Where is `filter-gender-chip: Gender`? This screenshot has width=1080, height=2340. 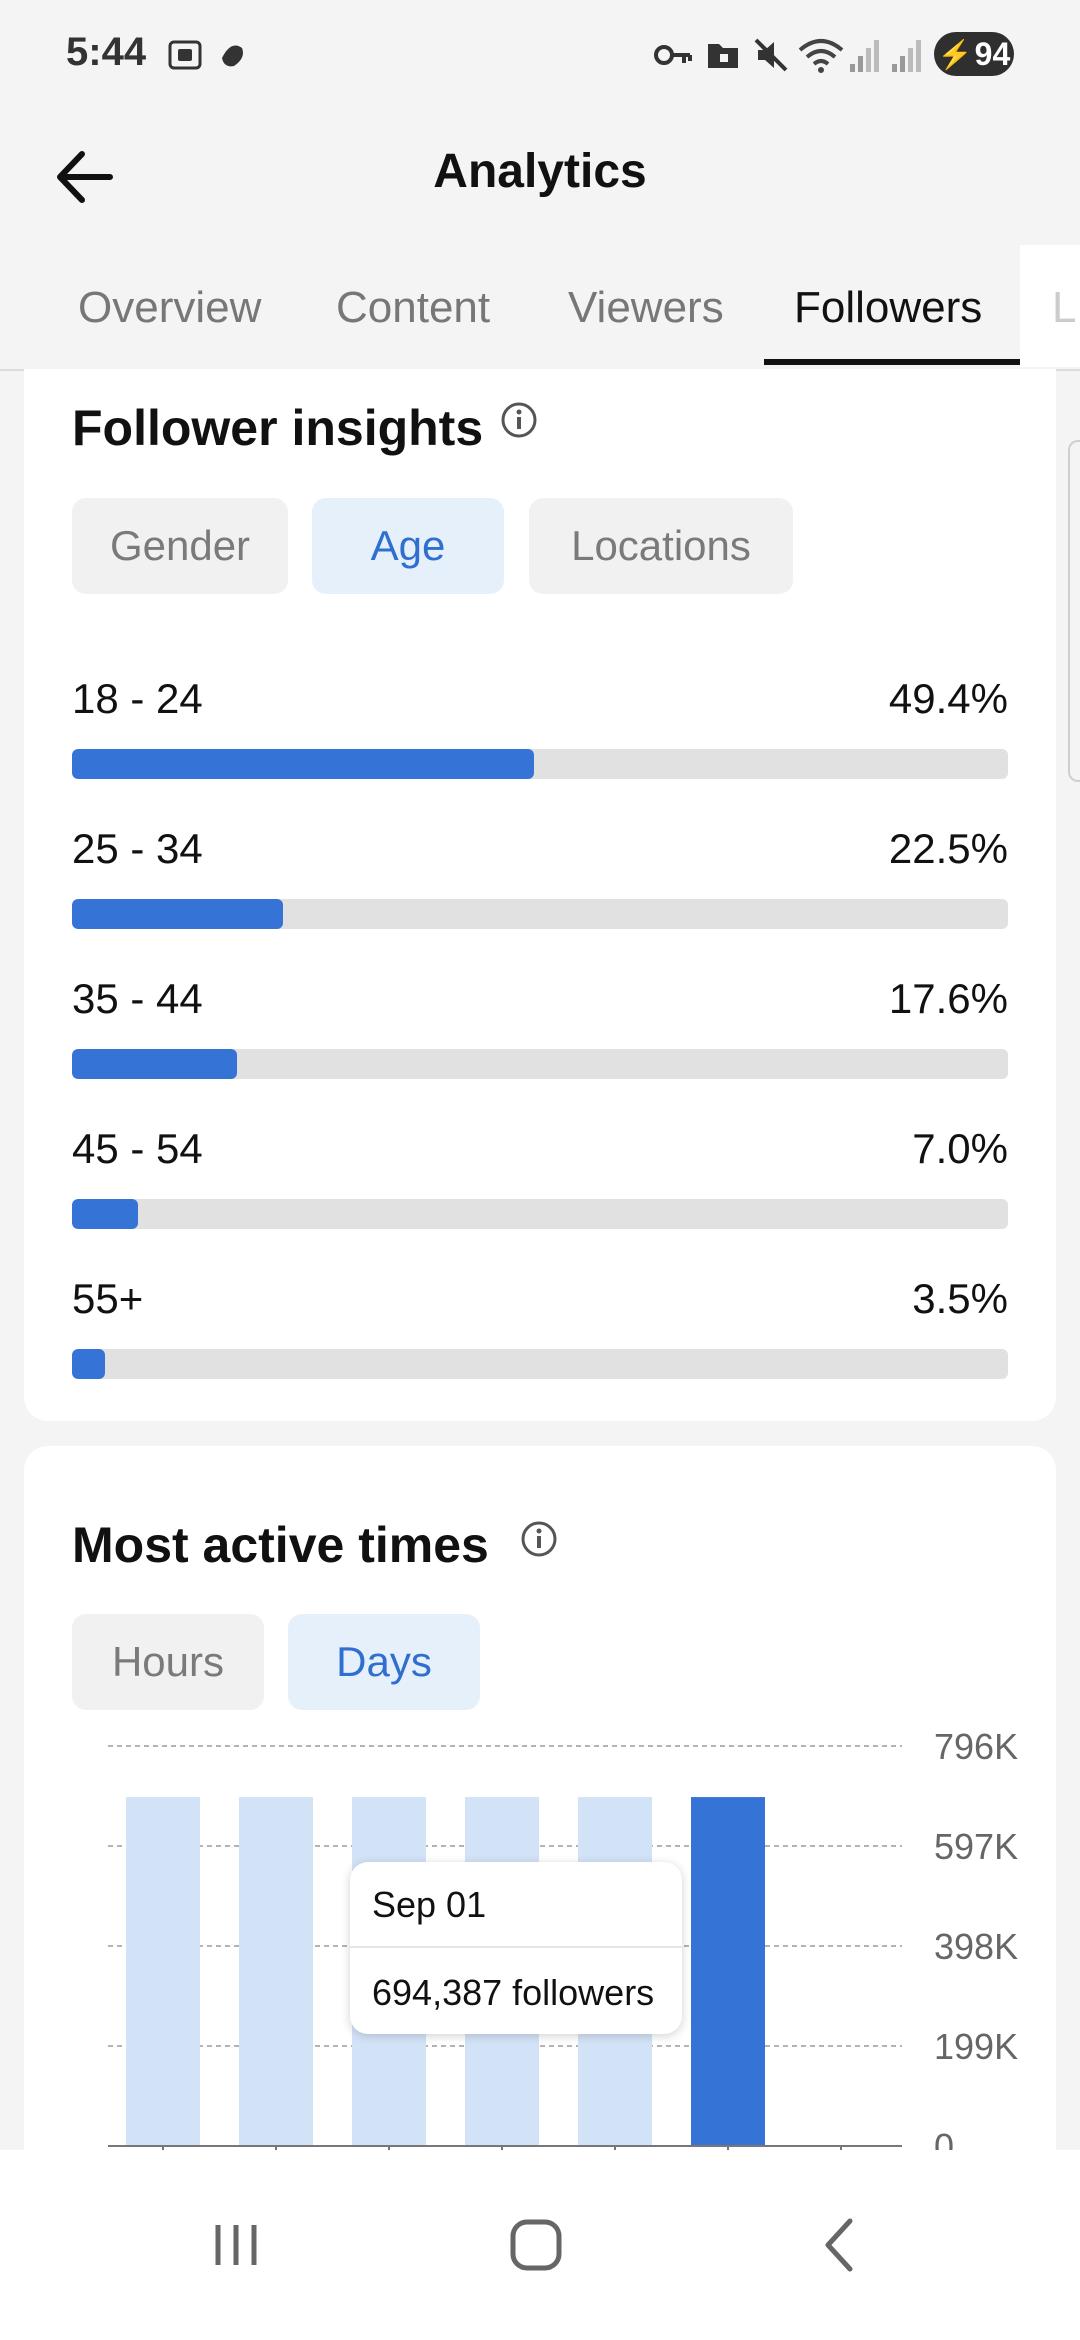 filter-gender-chip: Gender is located at coordinates (180, 546).